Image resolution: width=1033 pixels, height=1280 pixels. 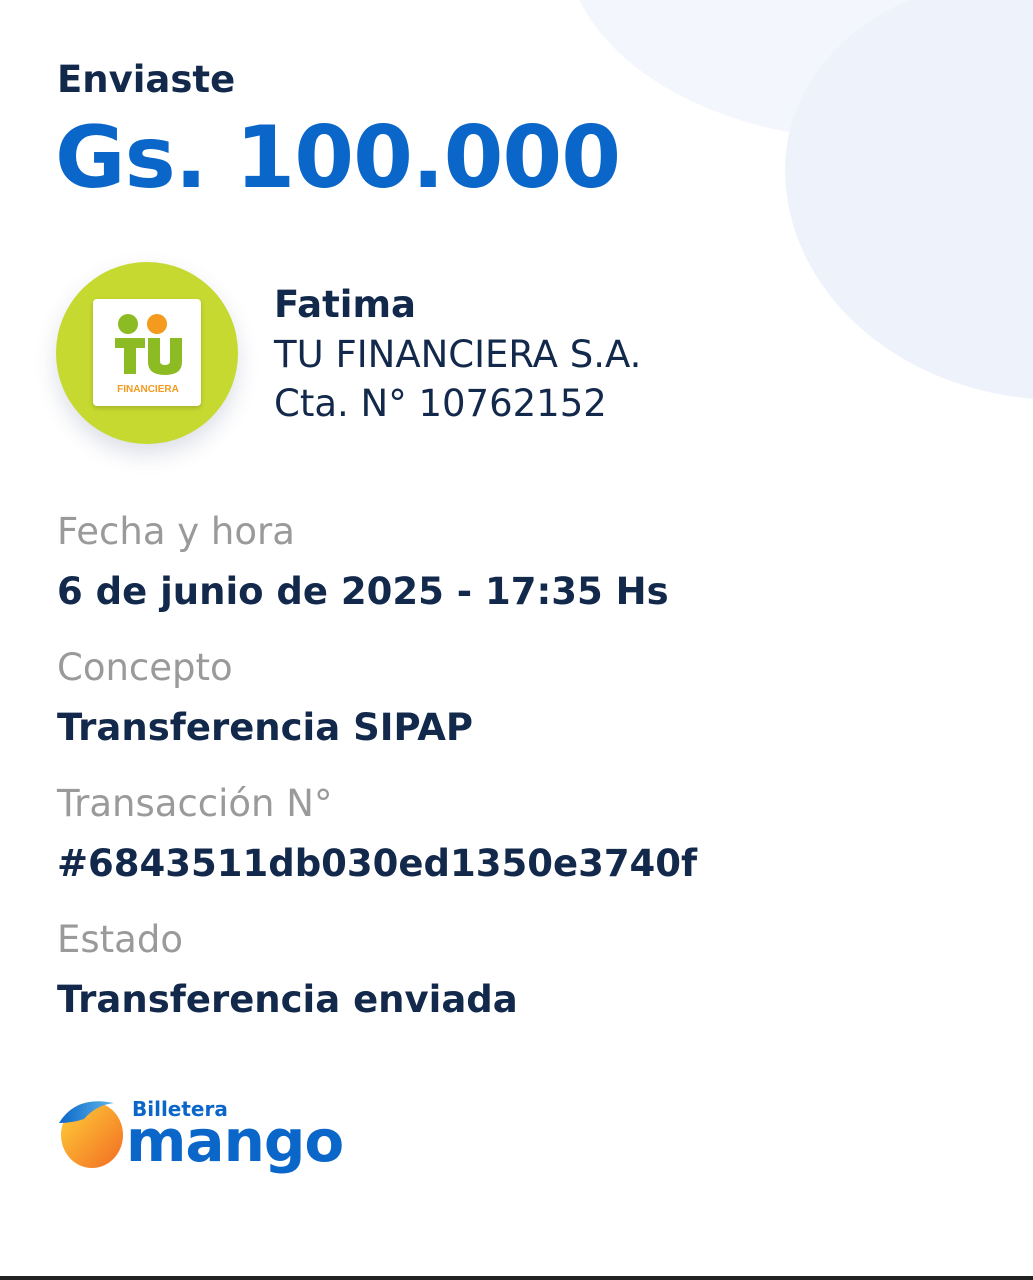 I want to click on logo-text: FINANCIERA, so click(x=148, y=389).